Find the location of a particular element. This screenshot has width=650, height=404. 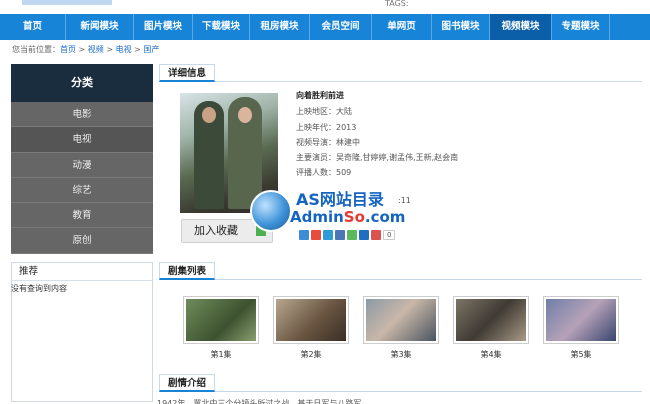

breadcrumb-domestic: 国产 is located at coordinates (151, 49).